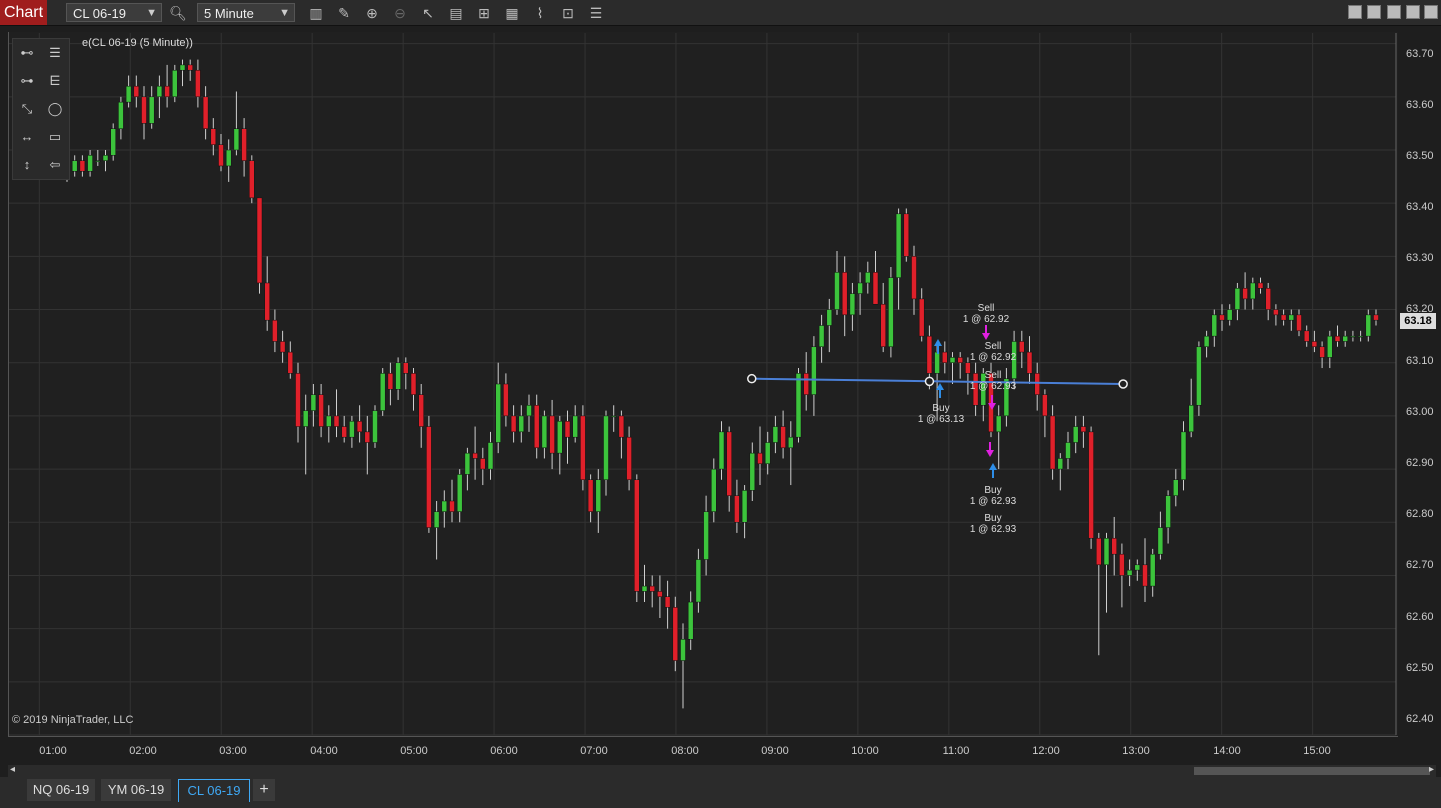 This screenshot has height=808, width=1441. I want to click on x-tick-label: 12:00, so click(1046, 751).